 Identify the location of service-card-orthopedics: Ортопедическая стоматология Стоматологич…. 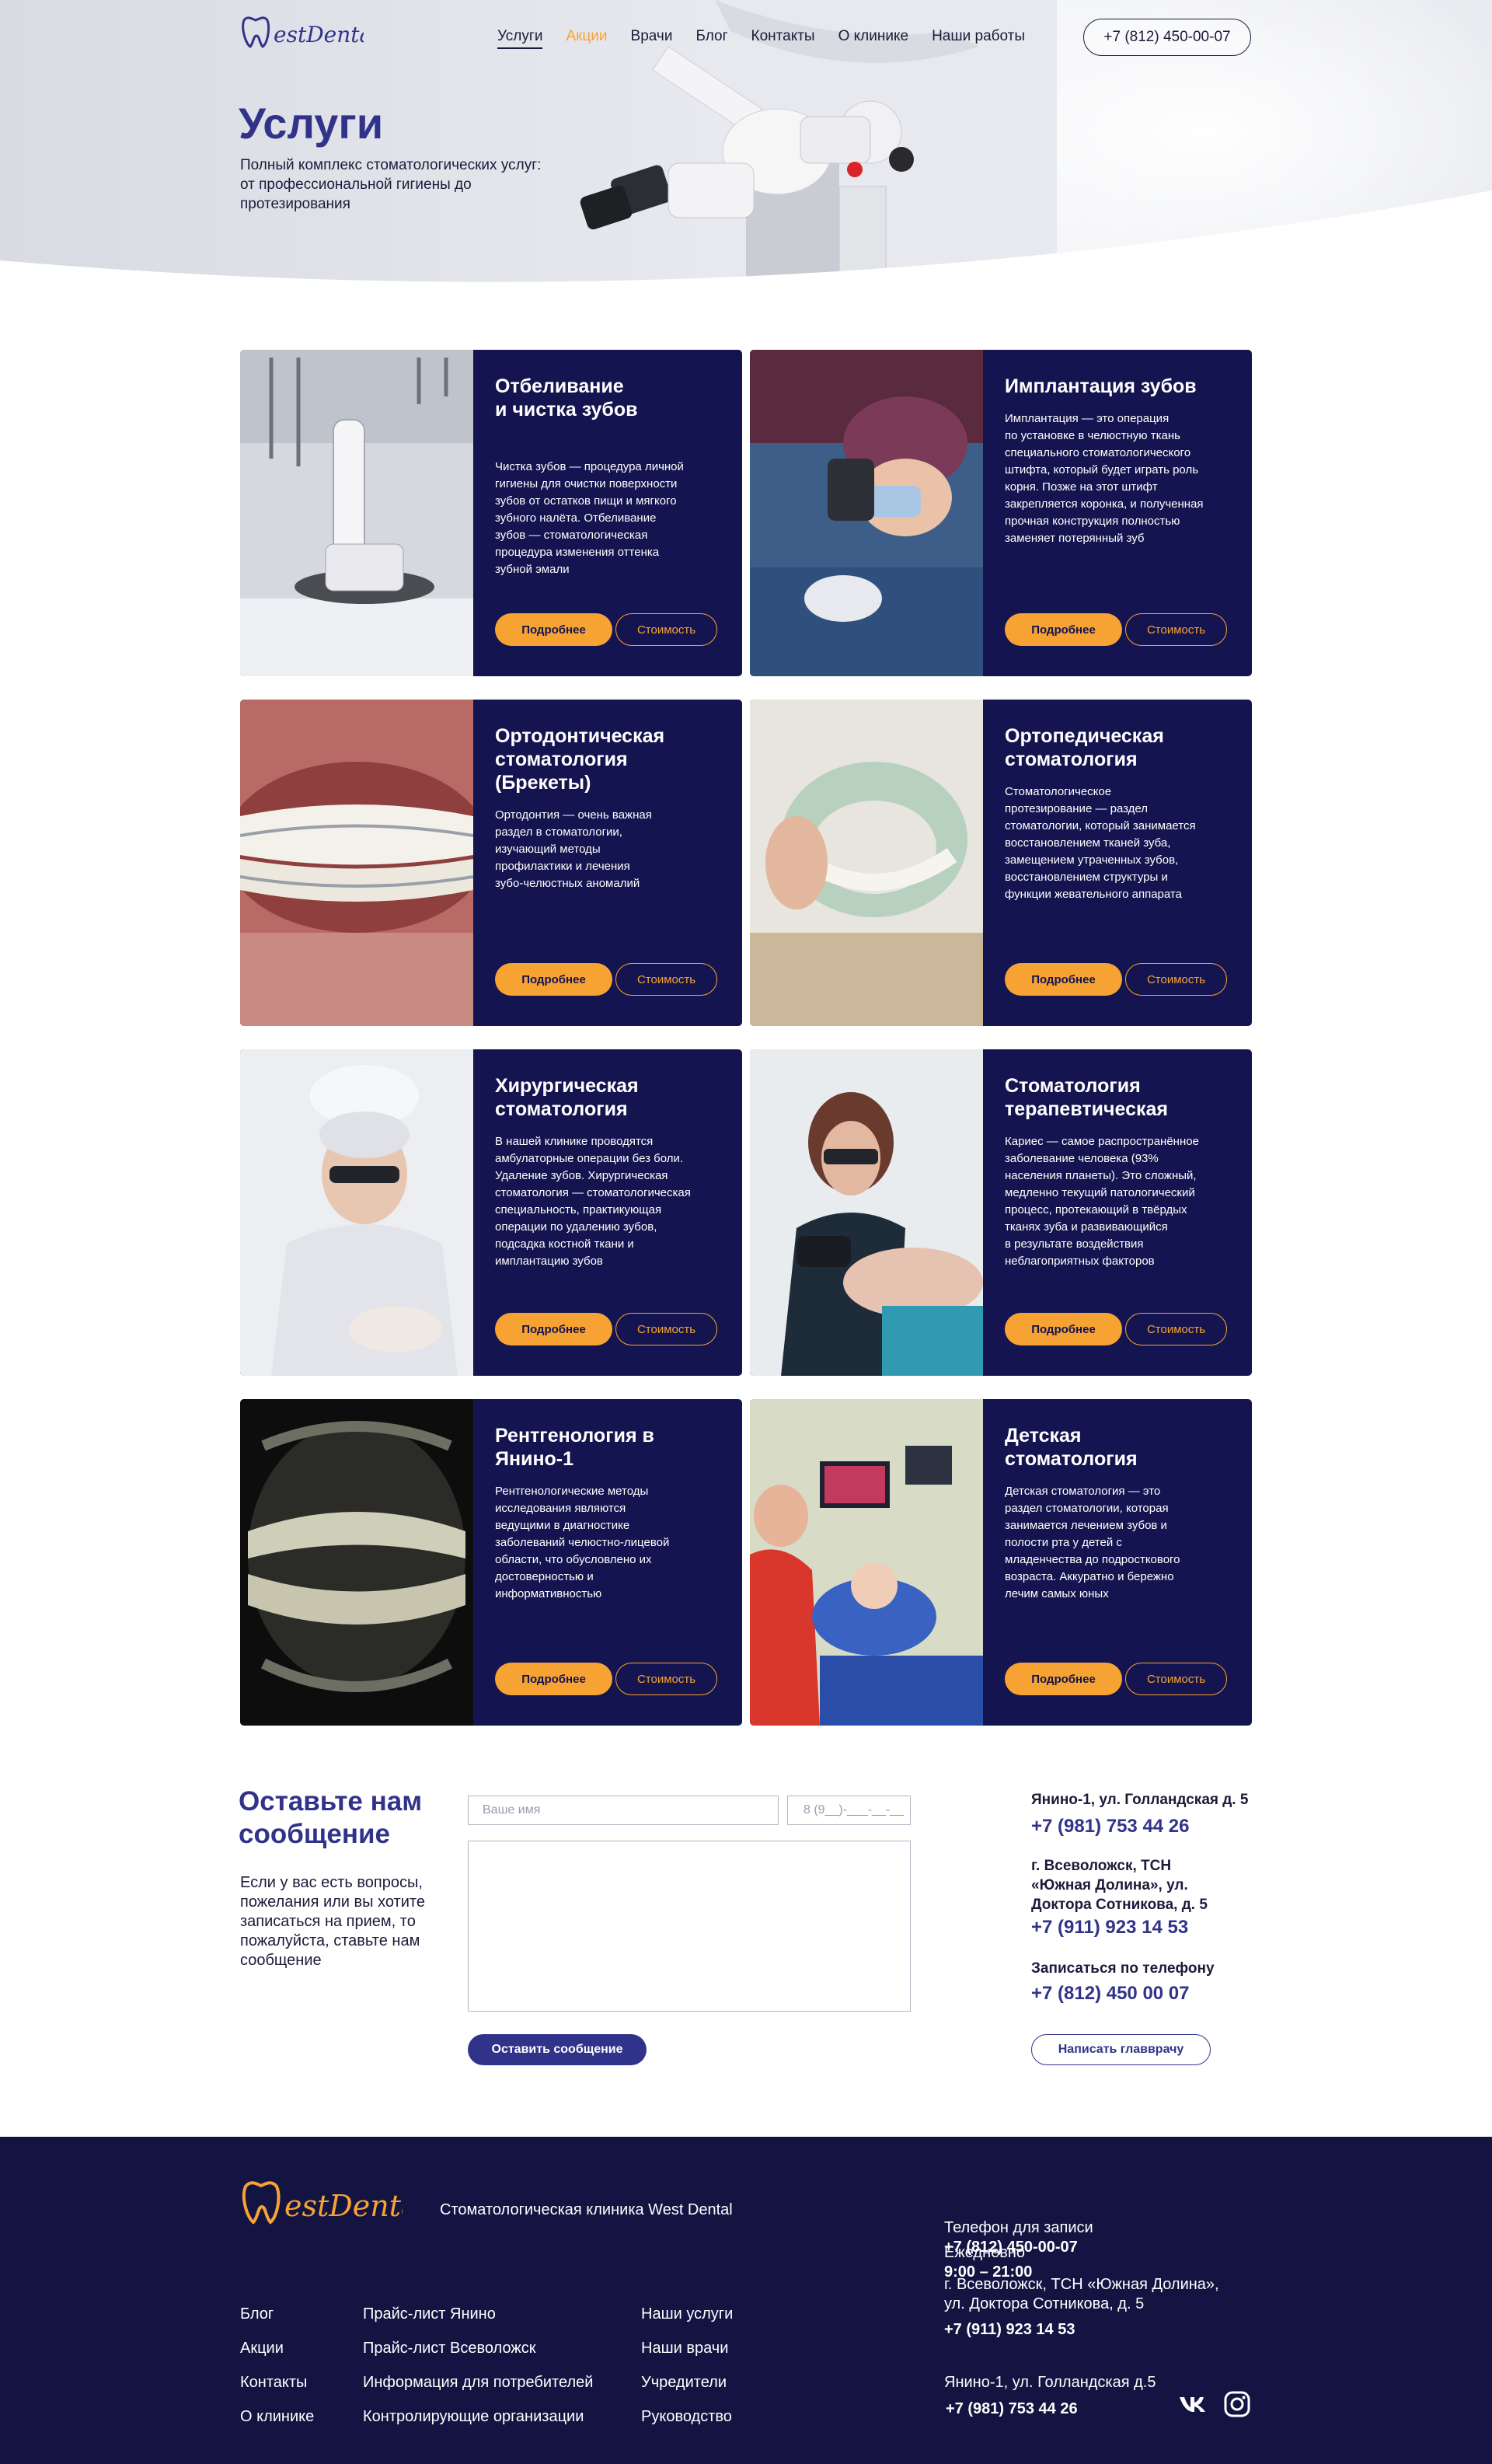
(1001, 863).